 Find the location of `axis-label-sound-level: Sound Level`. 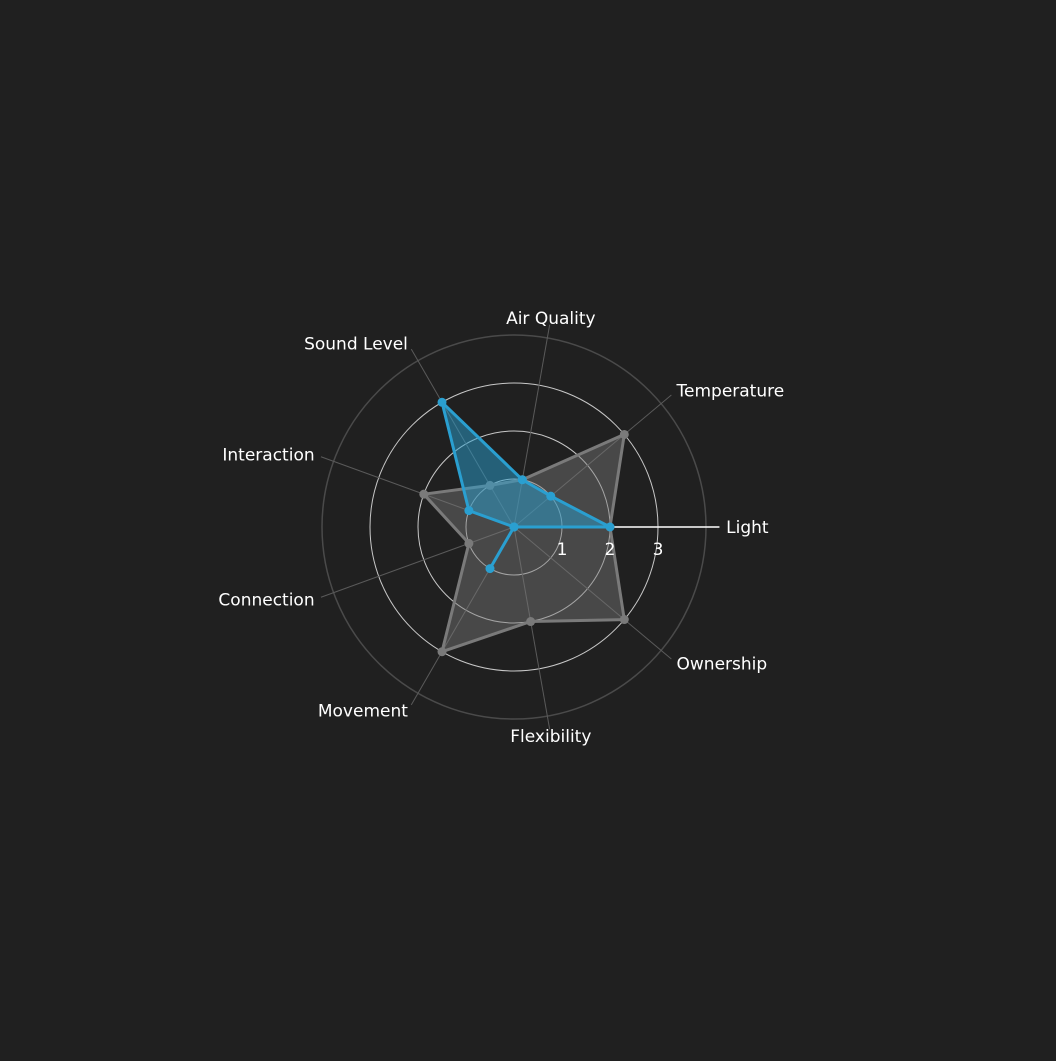

axis-label-sound-level: Sound Level is located at coordinates (356, 344).